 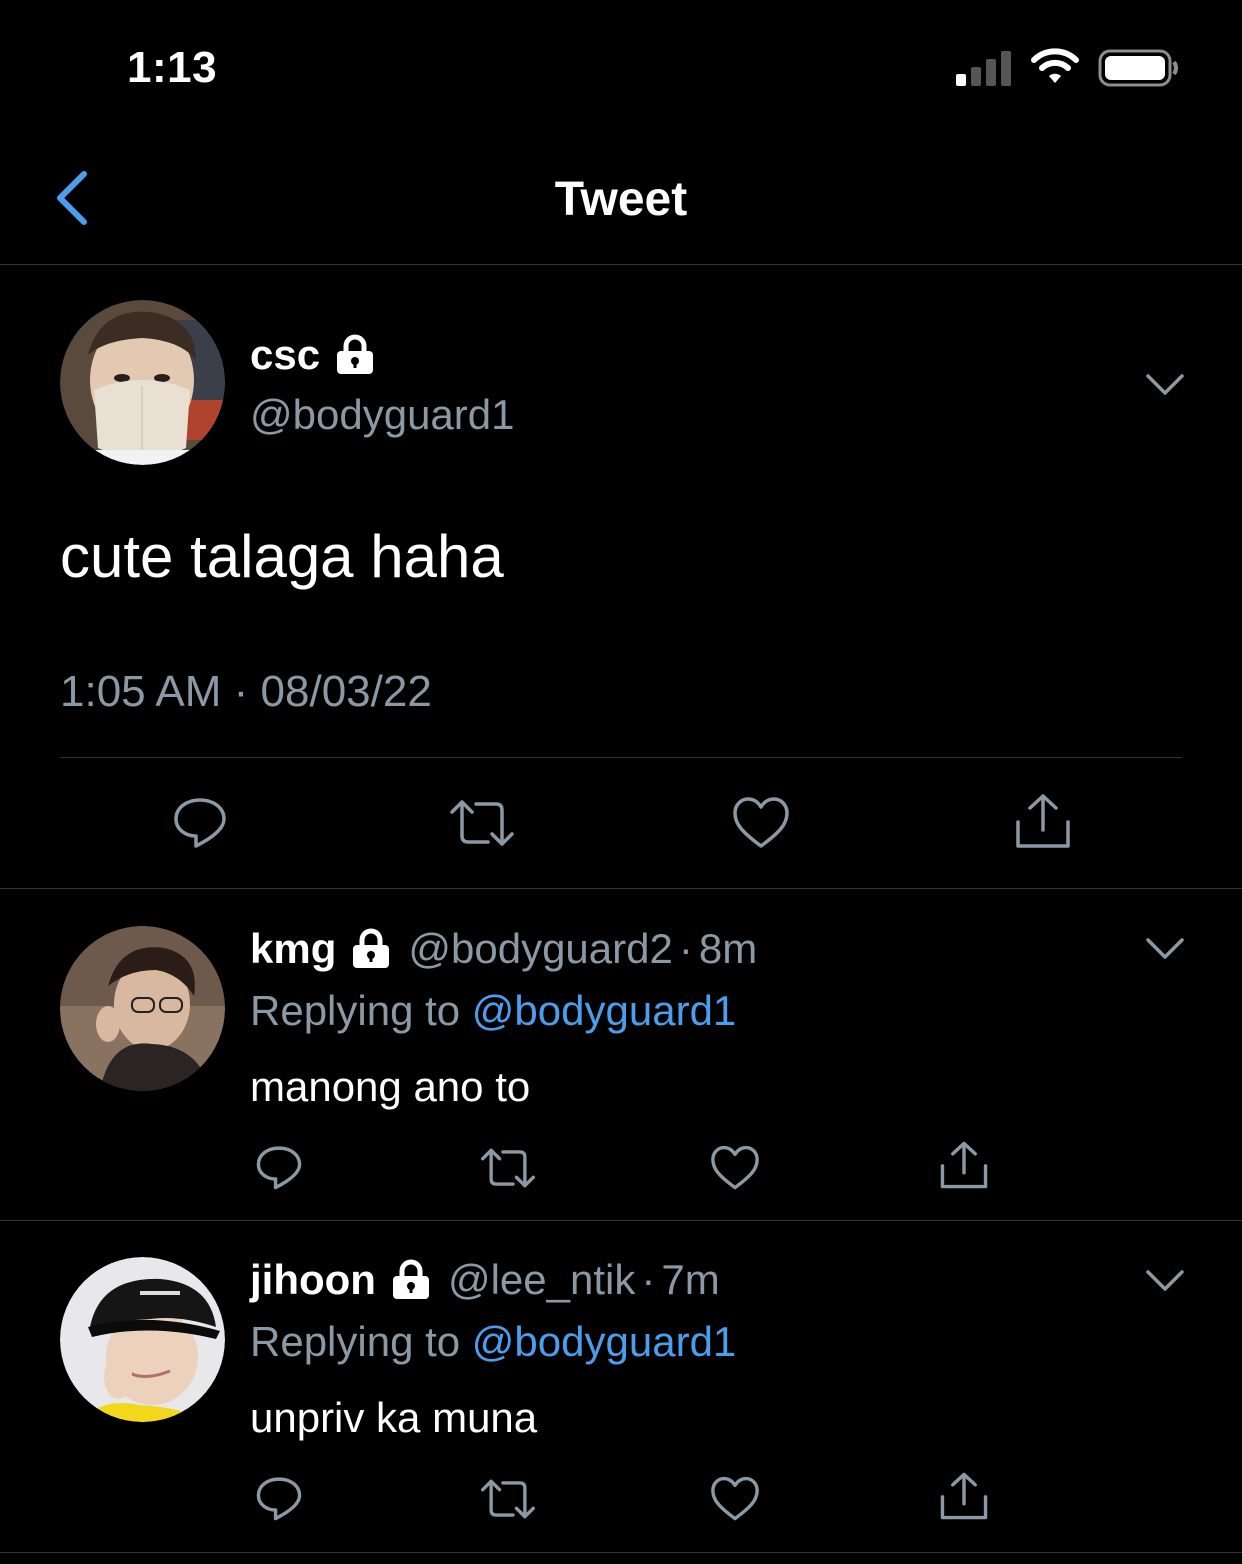 I want to click on tweet-divider-bottom, so click(x=621, y=888).